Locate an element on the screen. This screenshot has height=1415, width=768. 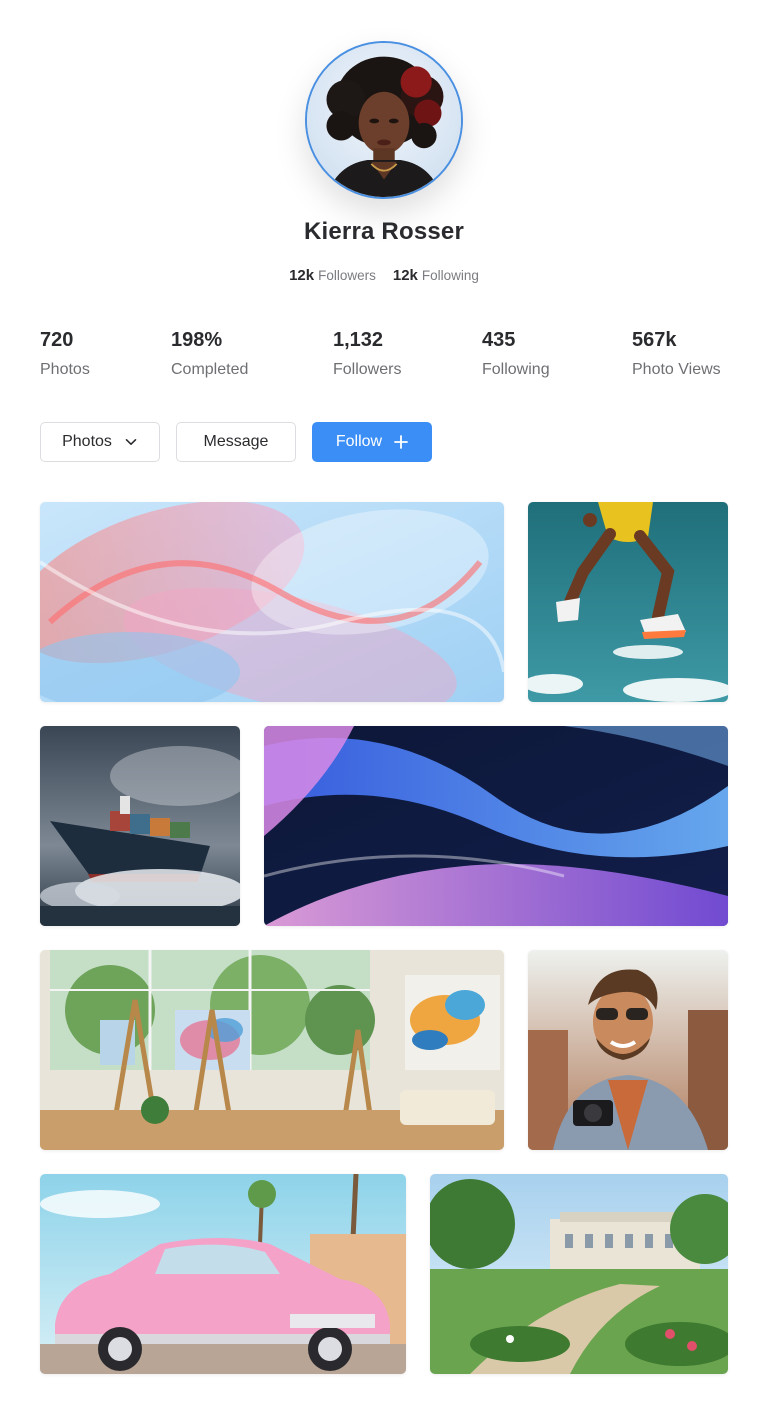
gallery-photo-garden is located at coordinates (579, 1274).